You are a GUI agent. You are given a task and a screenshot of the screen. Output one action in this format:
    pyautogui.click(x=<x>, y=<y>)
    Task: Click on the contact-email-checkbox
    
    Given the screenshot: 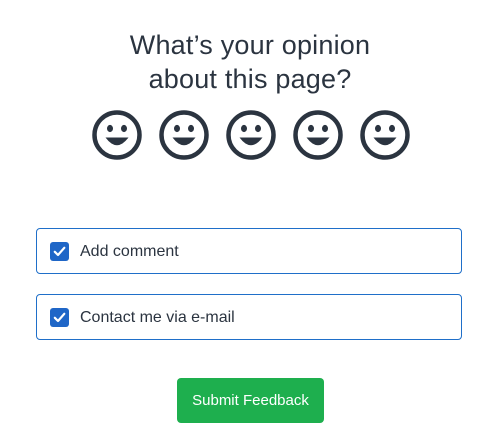 What is the action you would take?
    pyautogui.click(x=59, y=317)
    